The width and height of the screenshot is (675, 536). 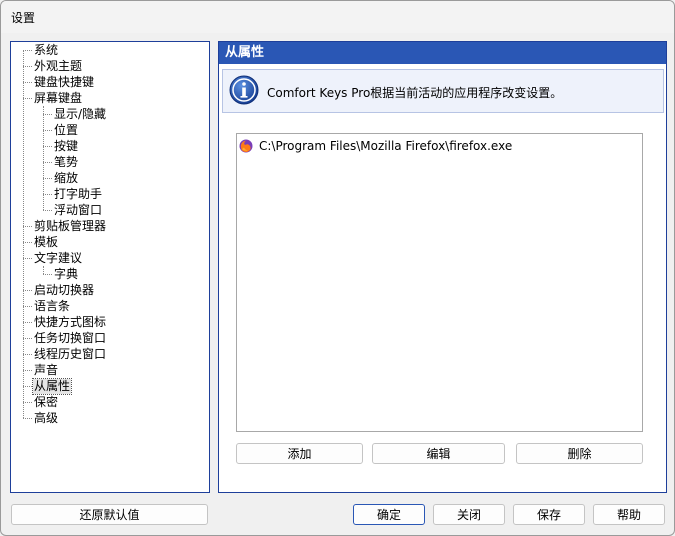 I want to click on edit-button: 编辑, so click(x=438, y=453).